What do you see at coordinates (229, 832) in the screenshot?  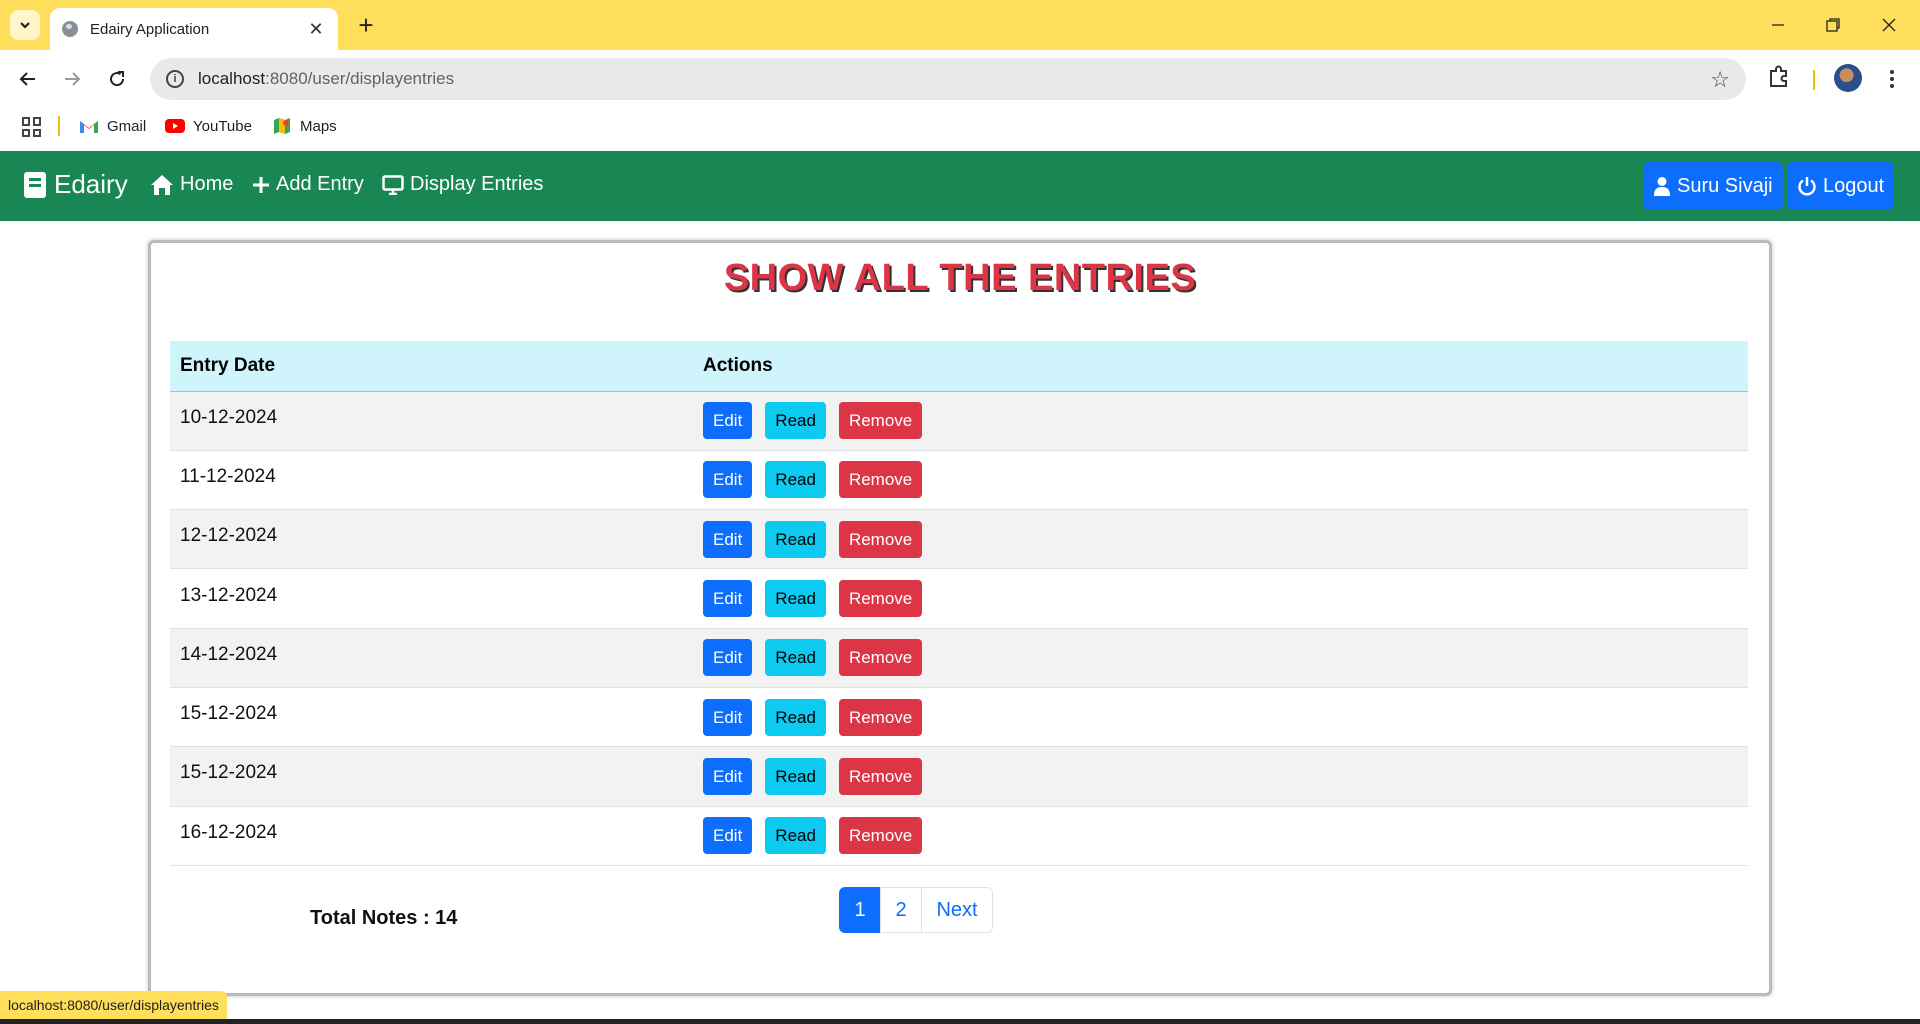 I see `entry-date: 16-12-2024` at bounding box center [229, 832].